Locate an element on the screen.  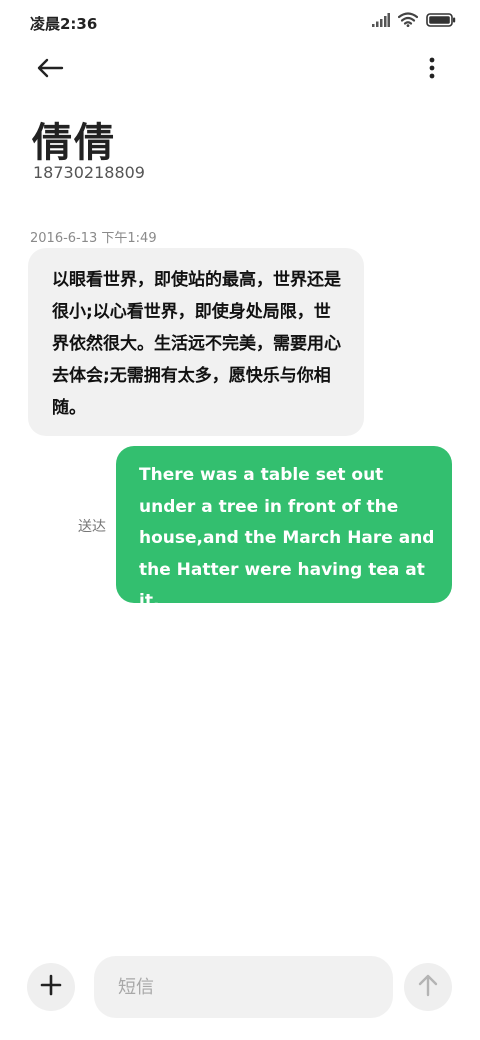
status-time: 凌晨2:36 is located at coordinates (64, 24).